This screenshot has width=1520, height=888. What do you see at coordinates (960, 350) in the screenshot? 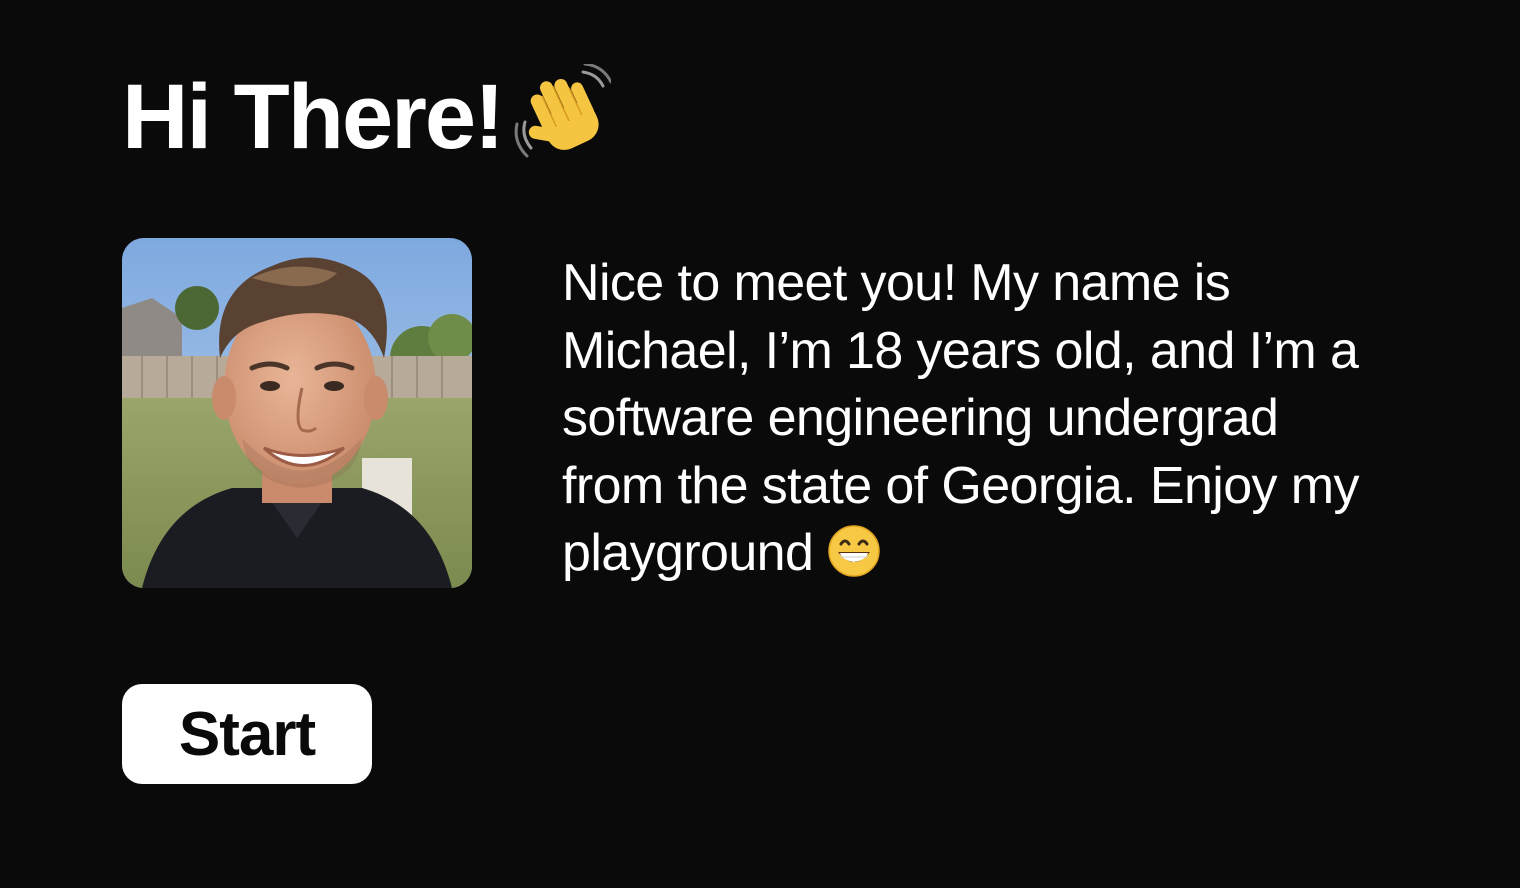
I see `bio-line: Michael, I’m 18 years old, and I’m a` at bounding box center [960, 350].